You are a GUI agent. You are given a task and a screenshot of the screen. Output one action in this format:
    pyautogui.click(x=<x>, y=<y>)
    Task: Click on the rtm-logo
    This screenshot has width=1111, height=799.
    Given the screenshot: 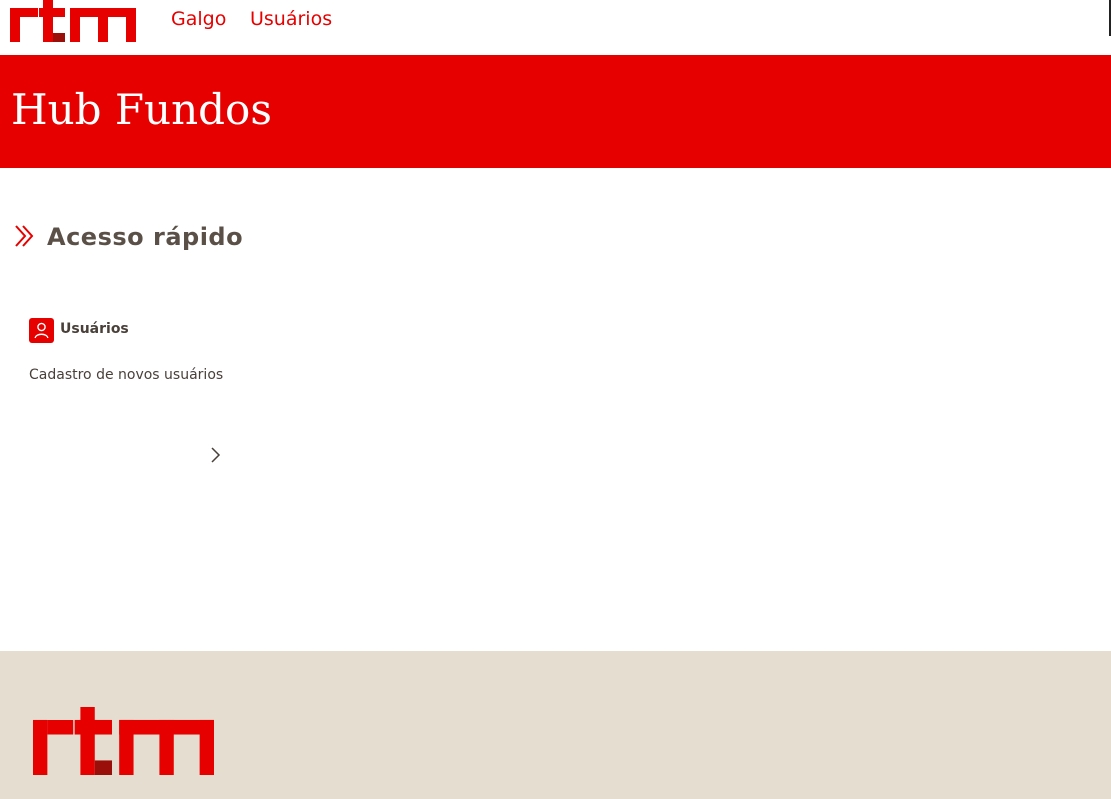 What is the action you would take?
    pyautogui.click(x=73, y=21)
    